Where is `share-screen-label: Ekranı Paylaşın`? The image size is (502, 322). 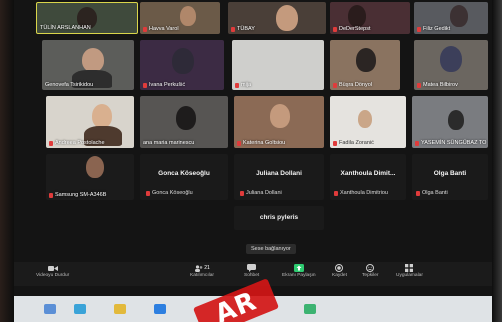 share-screen-label: Ekranı Paylaşın is located at coordinates (299, 275).